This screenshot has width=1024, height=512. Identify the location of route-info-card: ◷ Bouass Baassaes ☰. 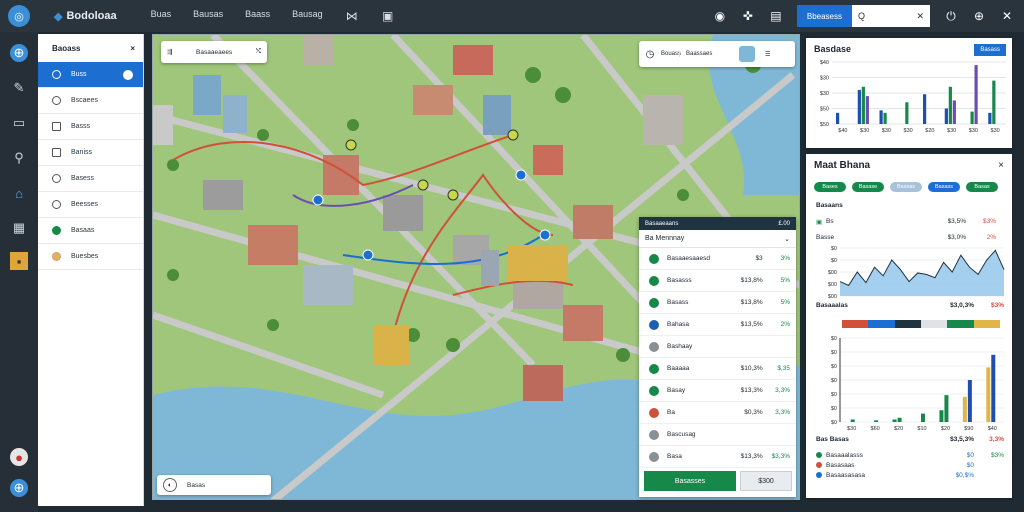
(717, 54).